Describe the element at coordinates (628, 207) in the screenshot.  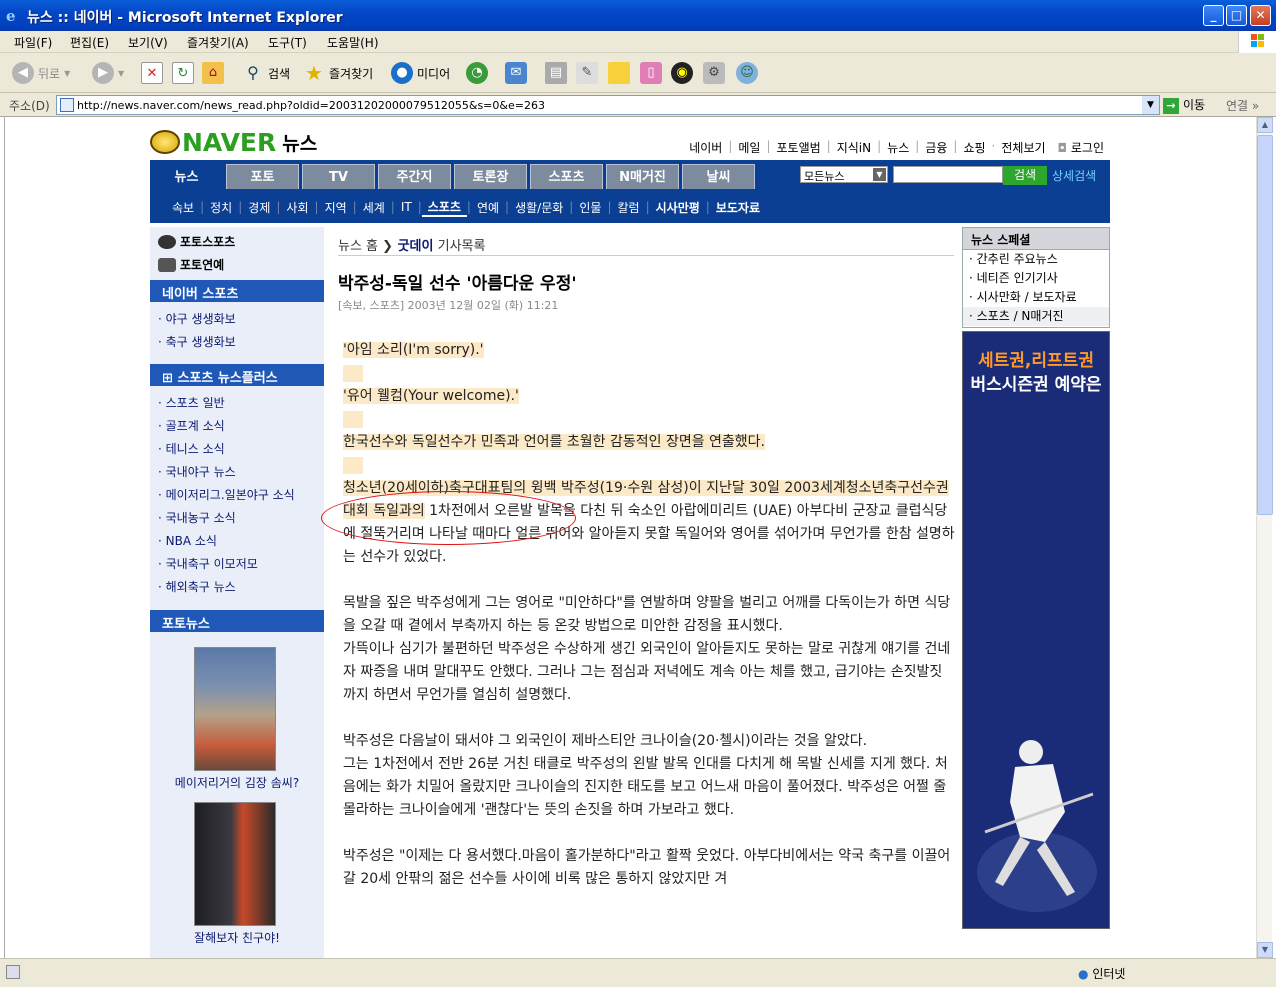
I see `subnav-column: 칼럼` at that location.